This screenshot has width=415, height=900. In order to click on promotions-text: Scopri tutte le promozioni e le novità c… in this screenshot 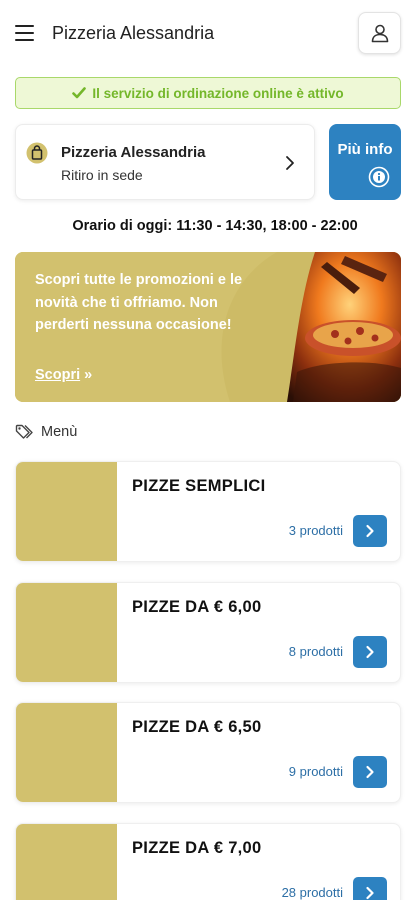, I will do `click(139, 302)`.